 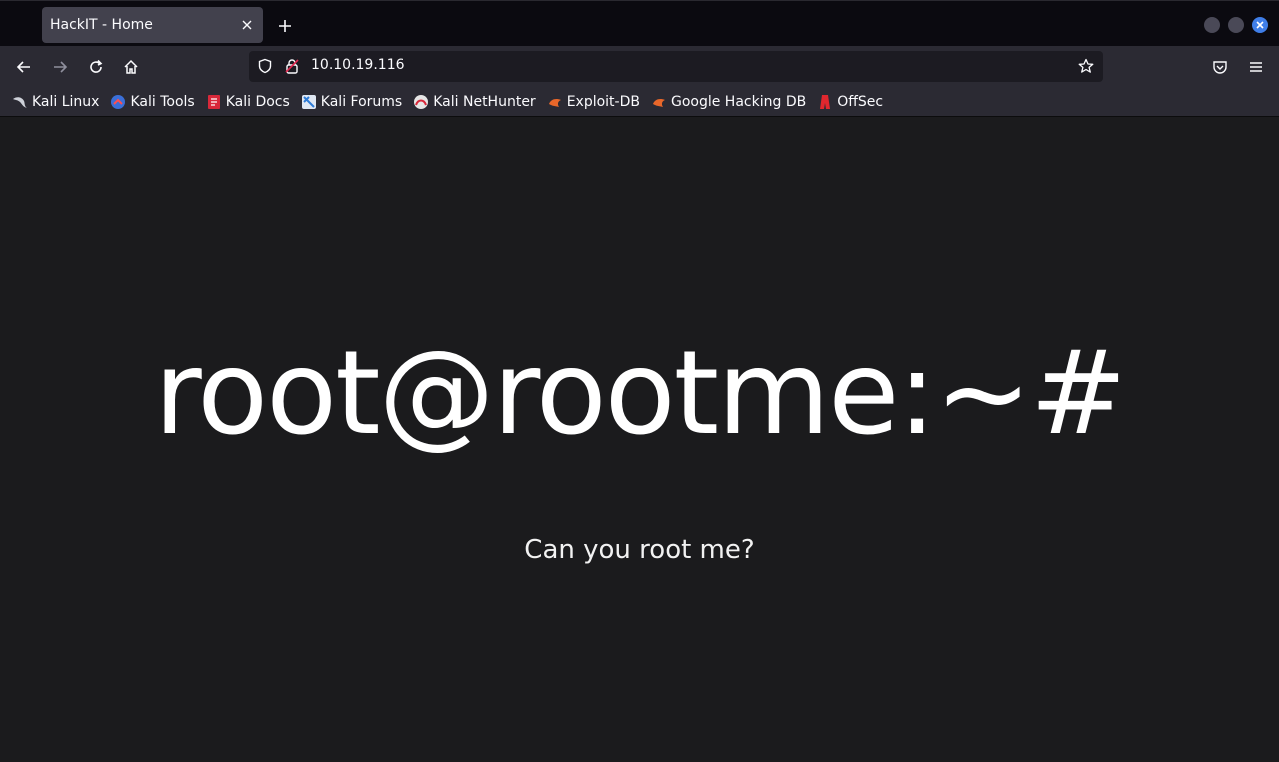 I want to click on bookmark-label: Exploit-DB, so click(x=603, y=101).